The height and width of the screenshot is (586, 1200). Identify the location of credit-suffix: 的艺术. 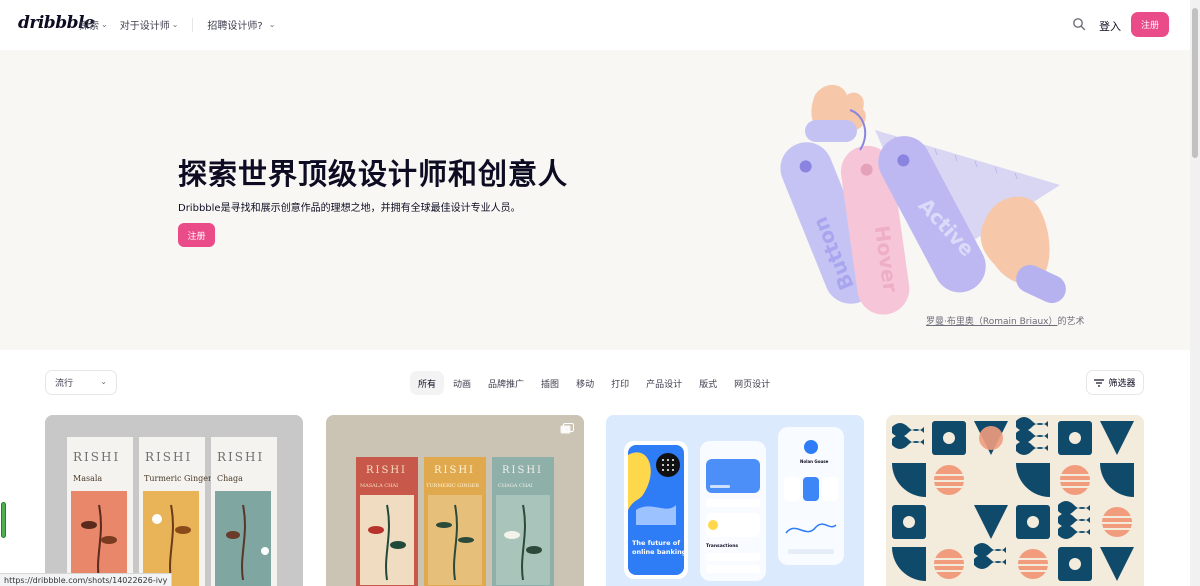
(1071, 322).